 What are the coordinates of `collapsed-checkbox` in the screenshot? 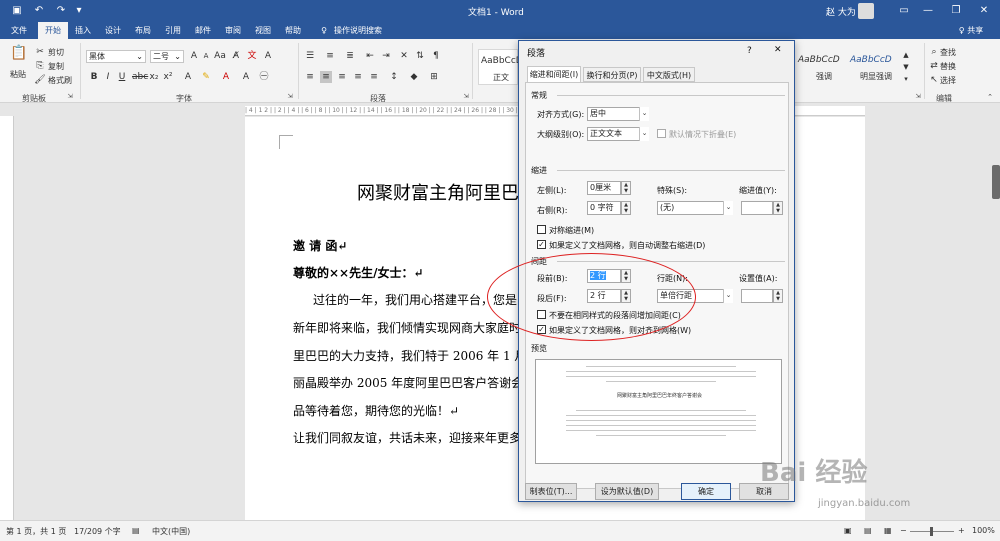 It's located at (661, 133).